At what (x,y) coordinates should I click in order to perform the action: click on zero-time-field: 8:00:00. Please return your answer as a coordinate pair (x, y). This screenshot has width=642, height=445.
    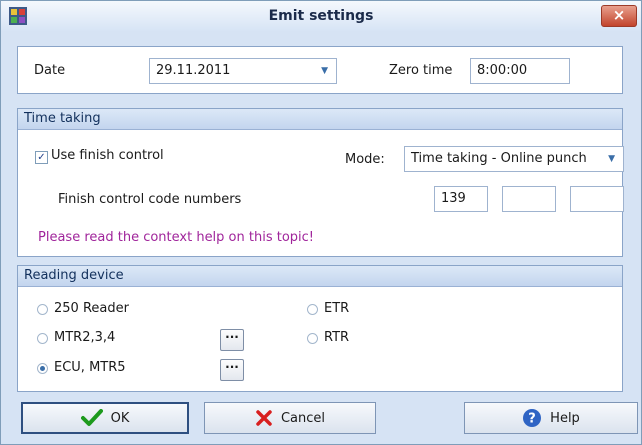
    Looking at the image, I should click on (520, 71).